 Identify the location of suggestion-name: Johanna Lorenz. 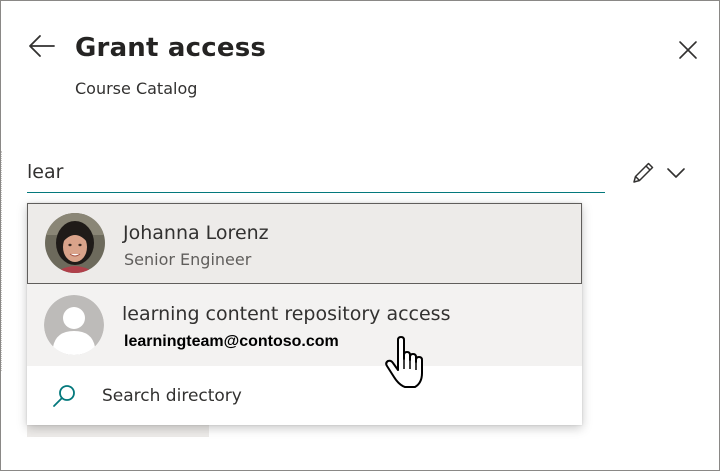
(196, 233).